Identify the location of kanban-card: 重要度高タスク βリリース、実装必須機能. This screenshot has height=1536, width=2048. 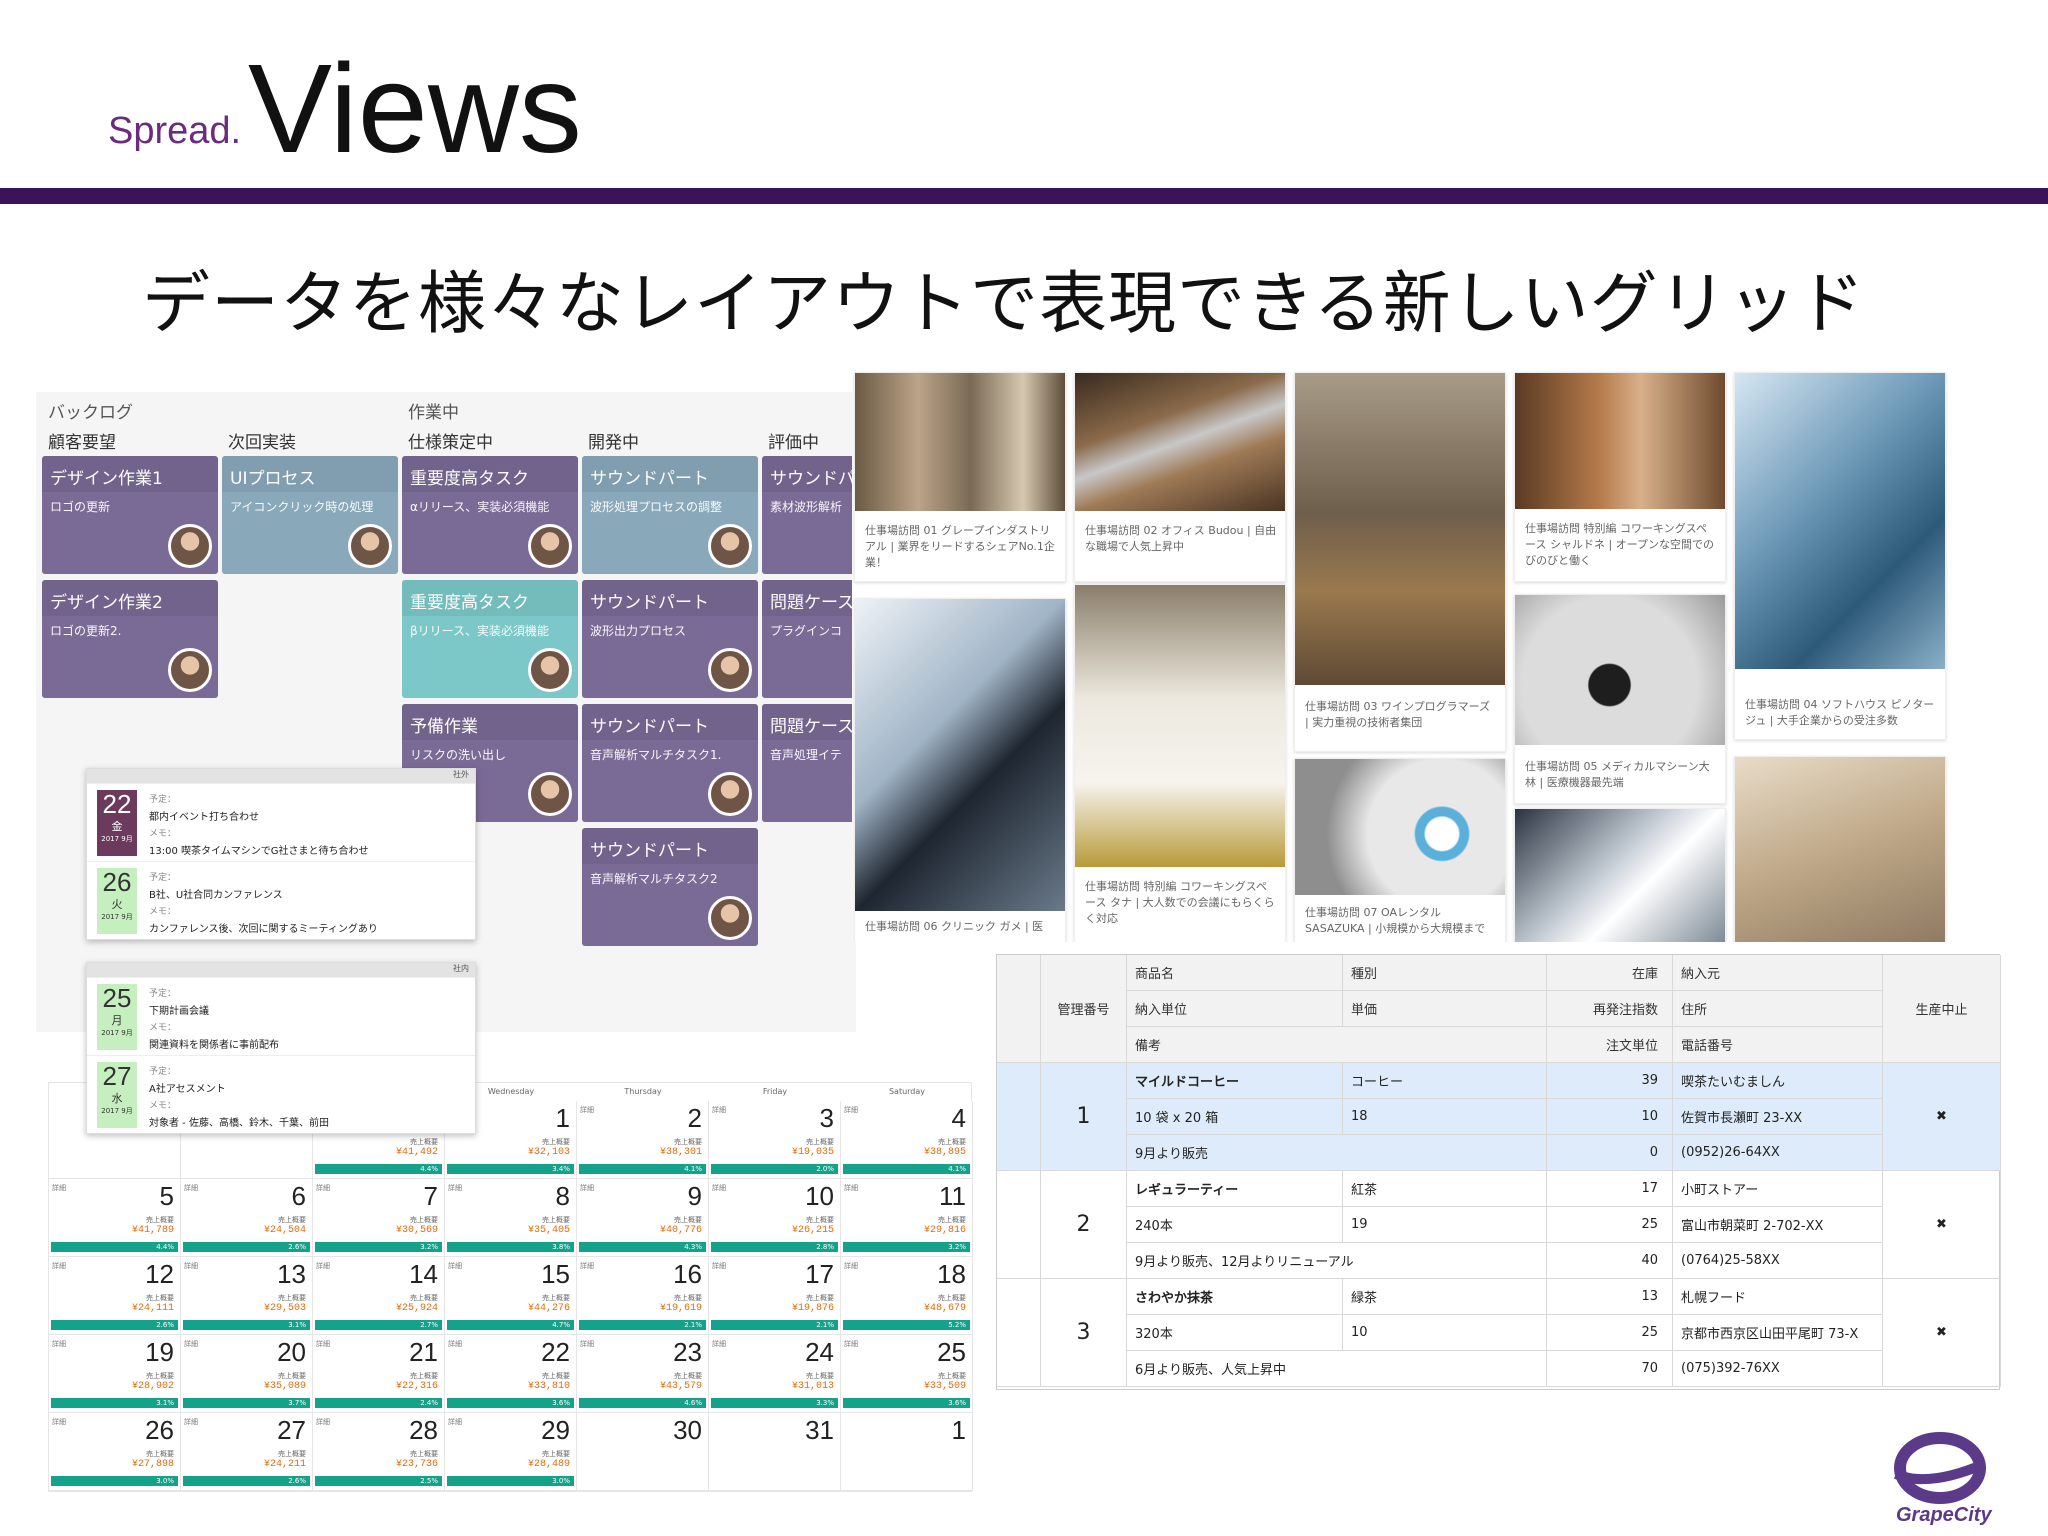
(490, 639).